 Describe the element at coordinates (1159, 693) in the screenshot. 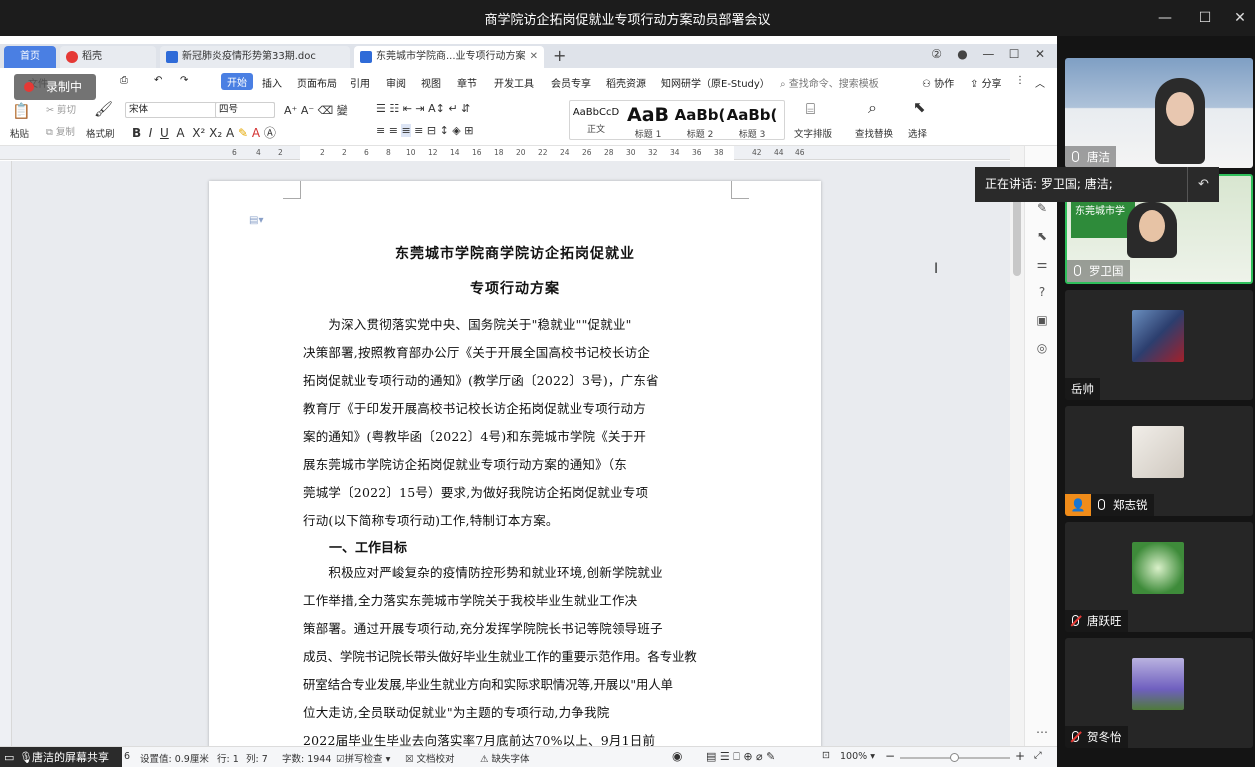

I see `participant-tile: 贺冬怡` at that location.